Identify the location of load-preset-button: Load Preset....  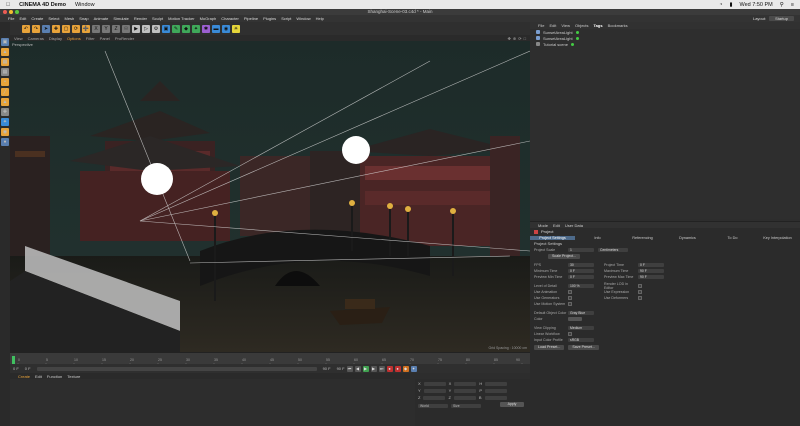
(549, 347).